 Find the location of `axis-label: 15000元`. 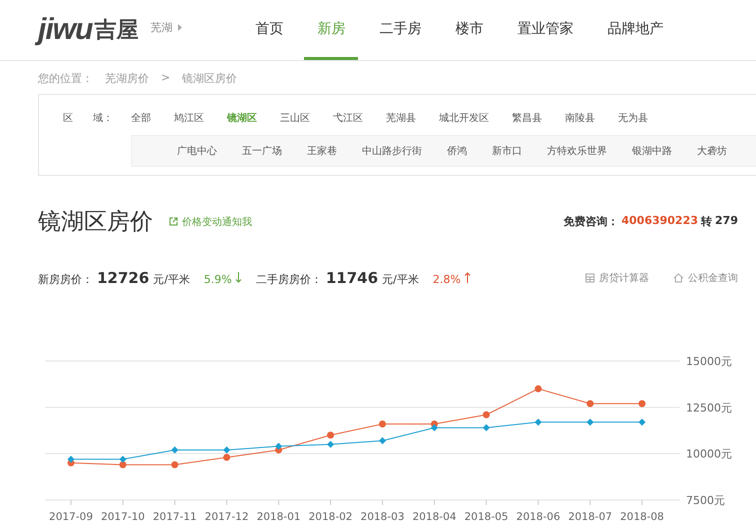

axis-label: 15000元 is located at coordinates (709, 361).